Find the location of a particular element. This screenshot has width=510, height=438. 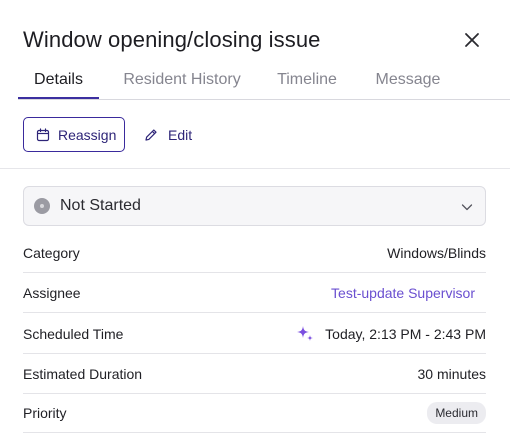

chevron-down-icon is located at coordinates (467, 207).